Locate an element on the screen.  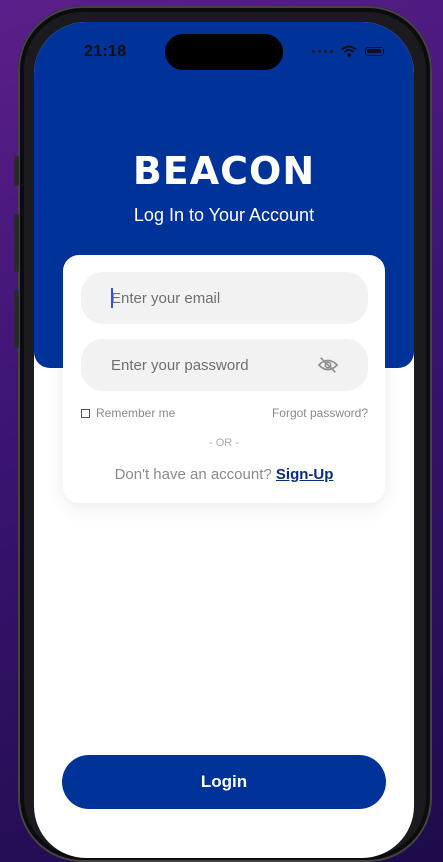
app-logo: BEACON is located at coordinates (224, 171).